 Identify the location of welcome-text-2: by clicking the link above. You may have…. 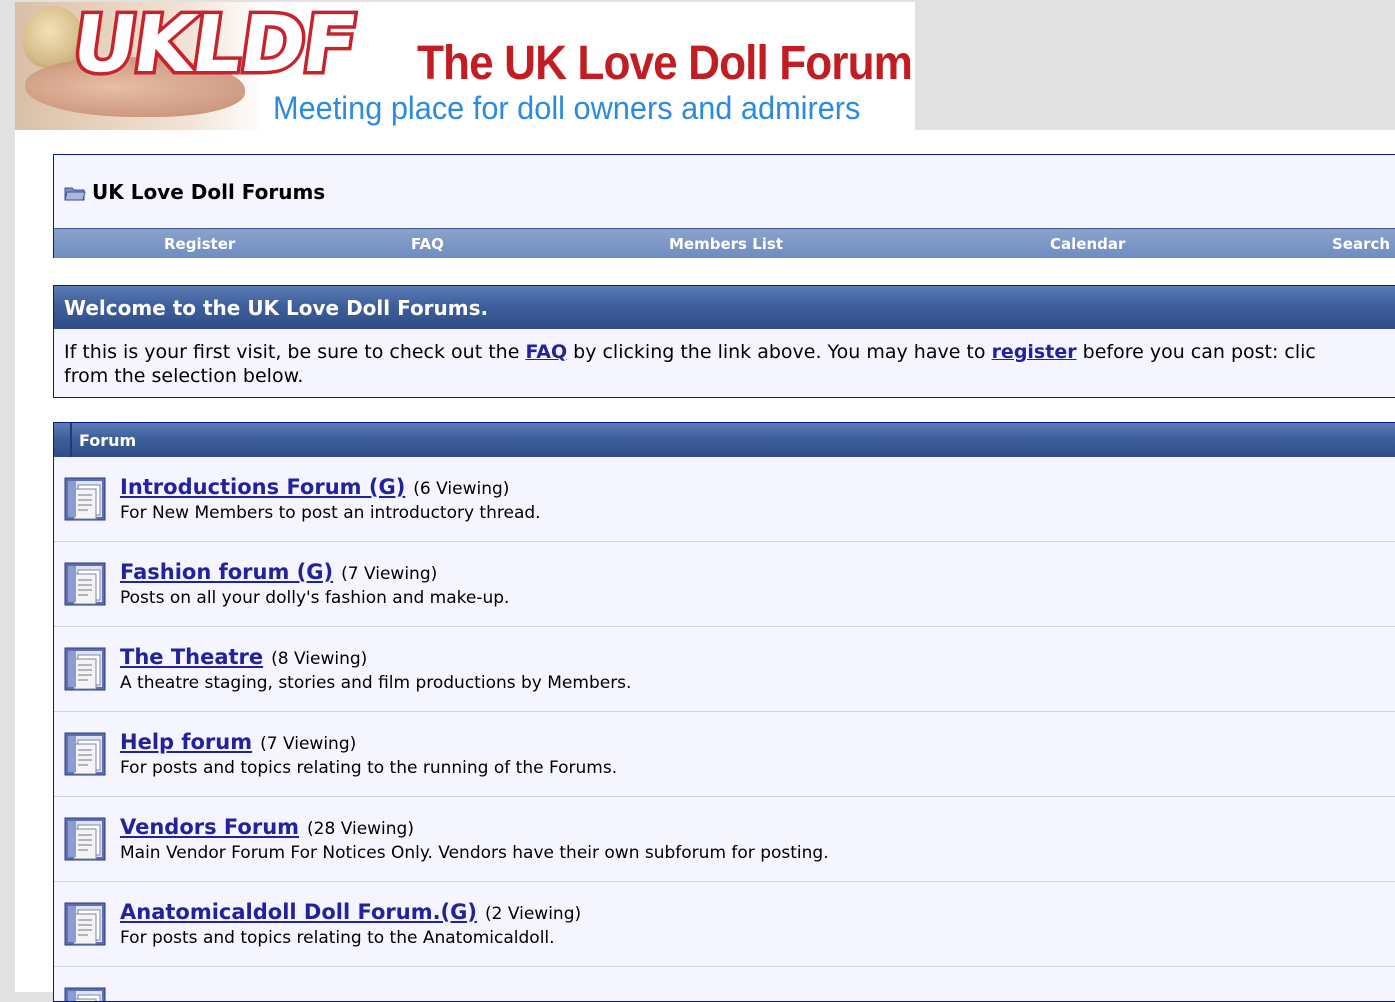
(779, 352).